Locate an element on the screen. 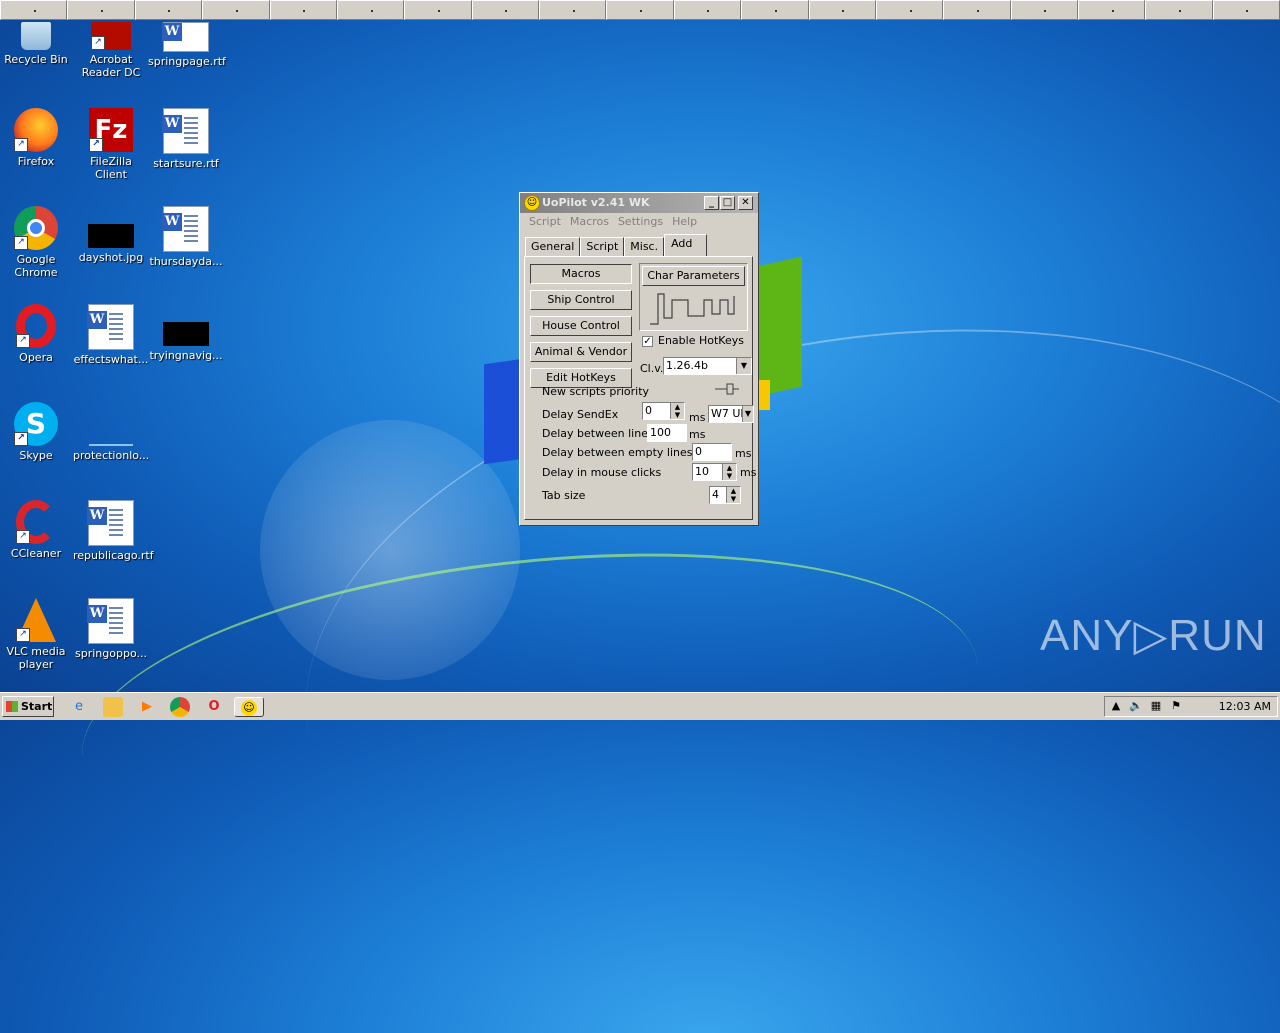 The height and width of the screenshot is (1033, 1280). desktop-icon-chrome: ↗ Google Chrome is located at coordinates (37, 242).